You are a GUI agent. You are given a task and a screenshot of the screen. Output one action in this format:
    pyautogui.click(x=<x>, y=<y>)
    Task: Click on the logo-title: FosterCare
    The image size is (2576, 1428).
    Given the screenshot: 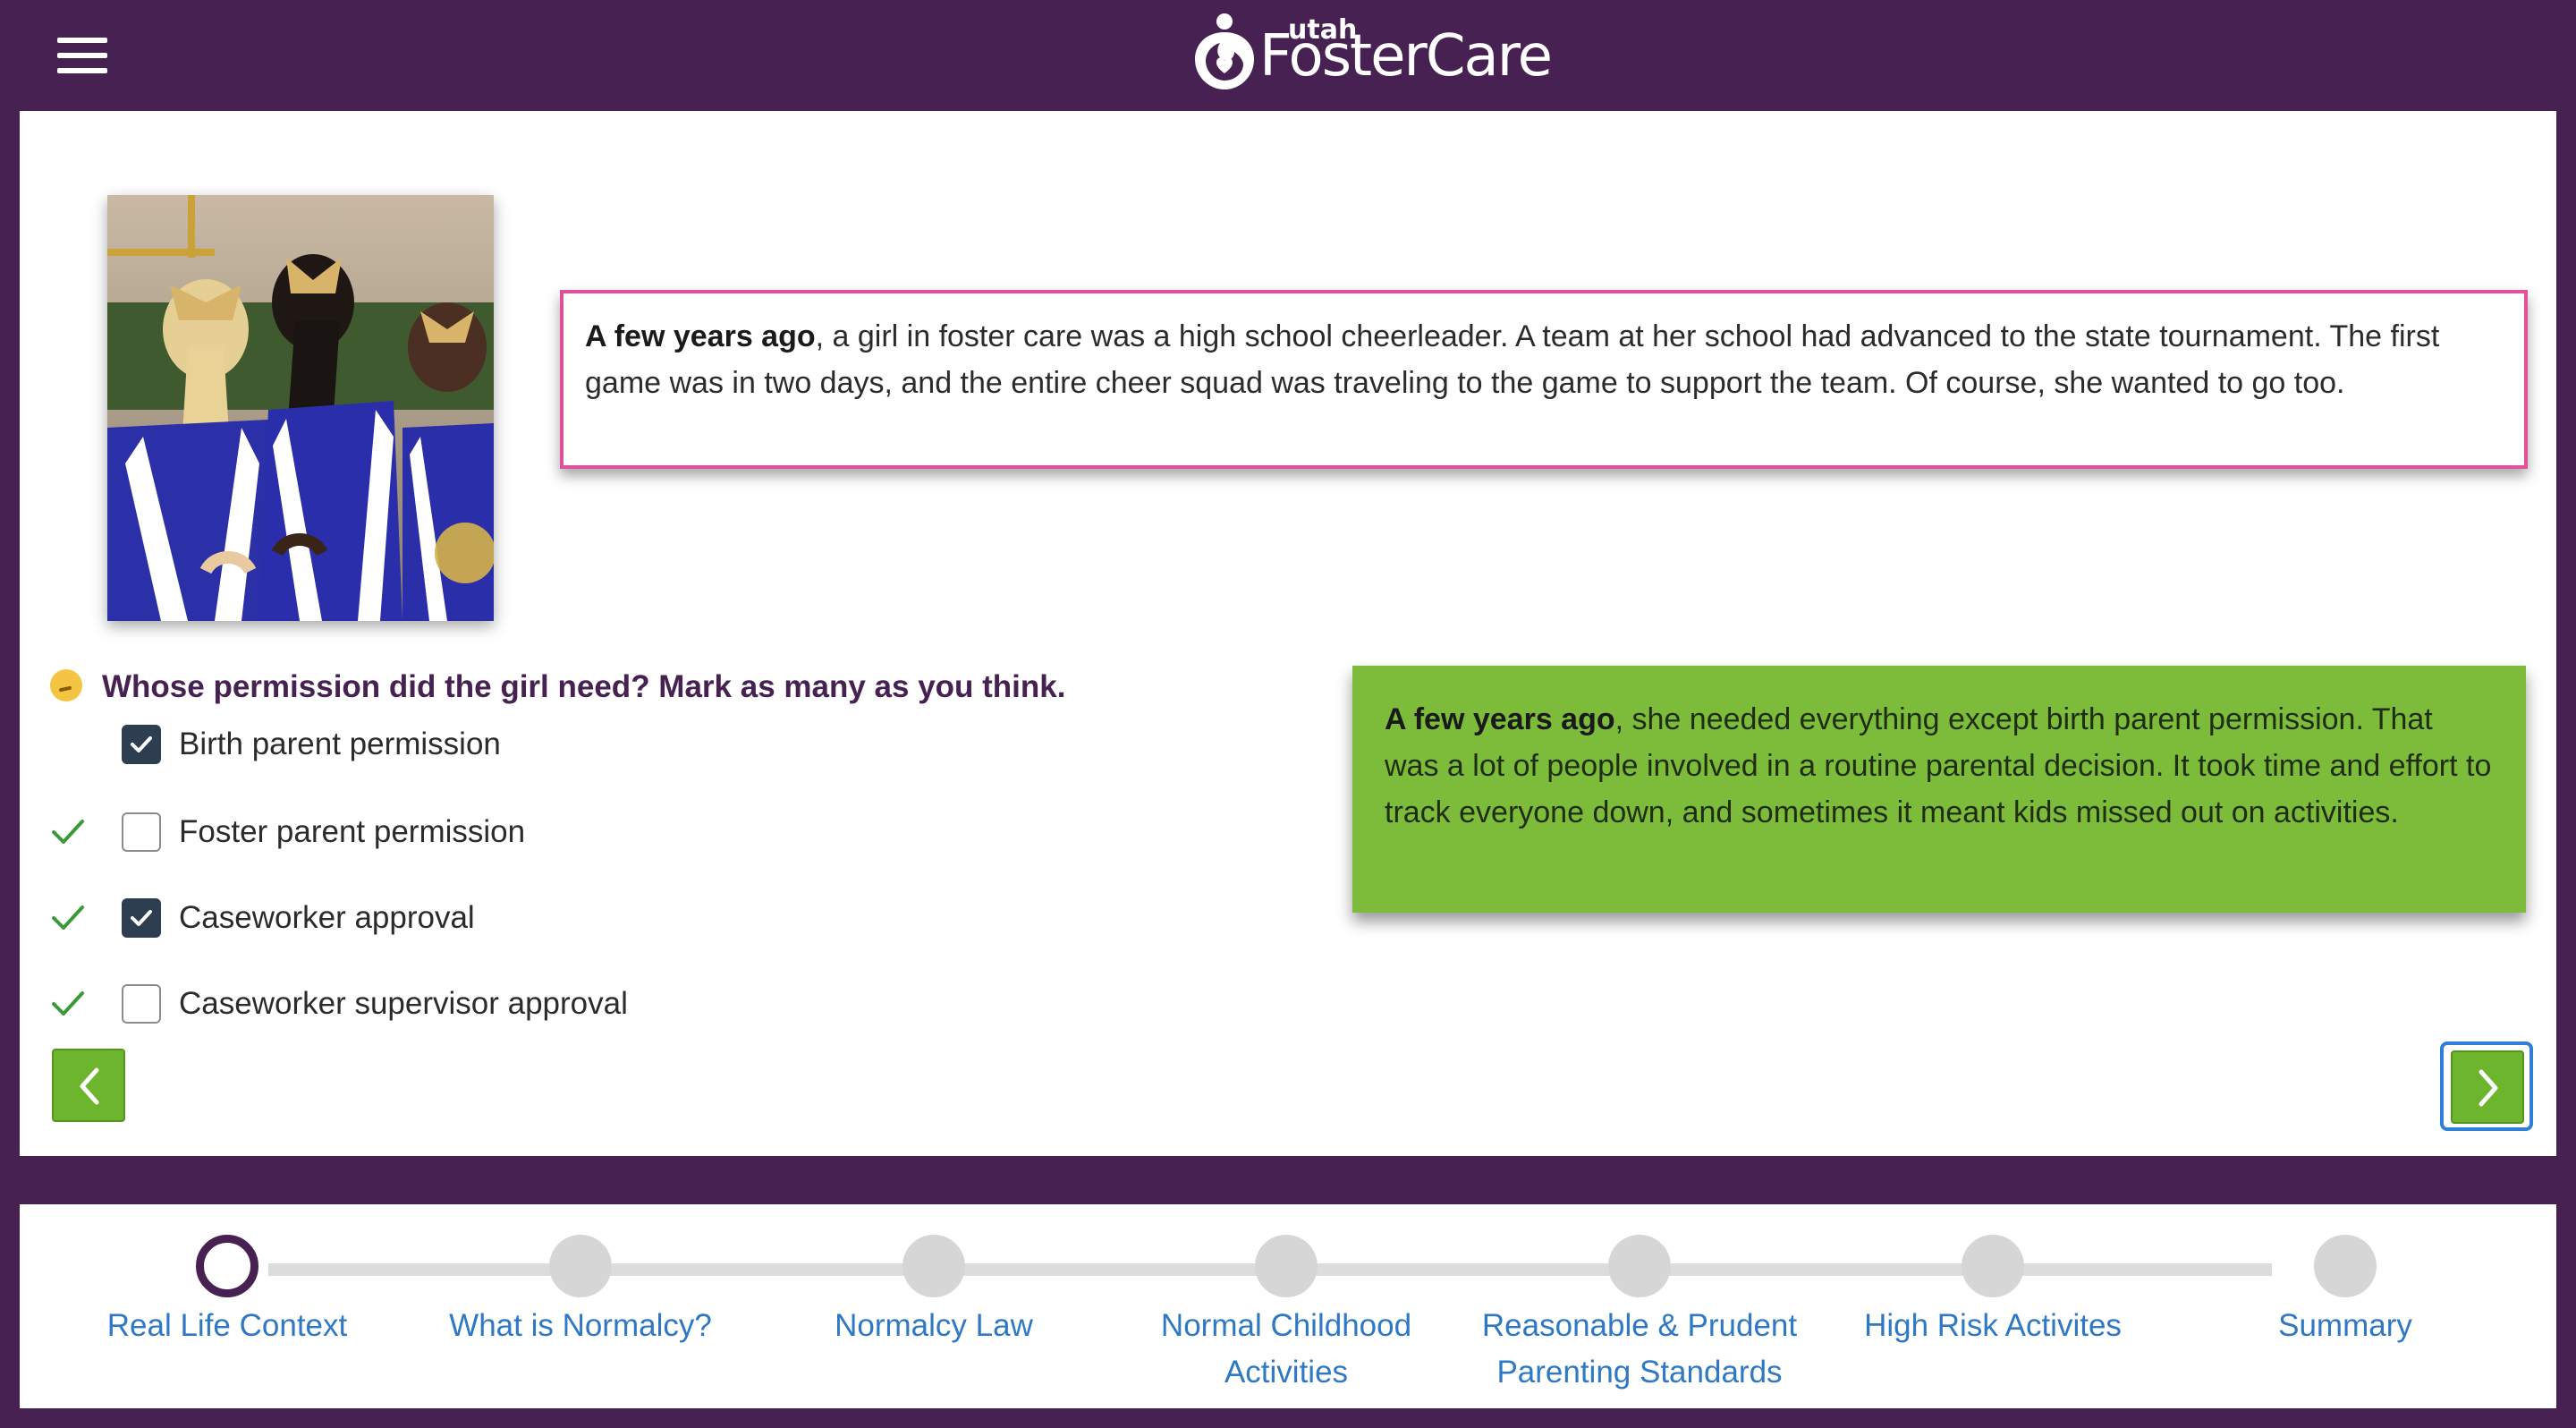 What is the action you would take?
    pyautogui.click(x=1406, y=56)
    